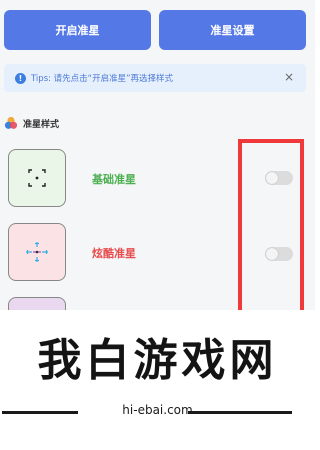 The height and width of the screenshot is (450, 320). What do you see at coordinates (271, 224) in the screenshot?
I see `highlight-box` at bounding box center [271, 224].